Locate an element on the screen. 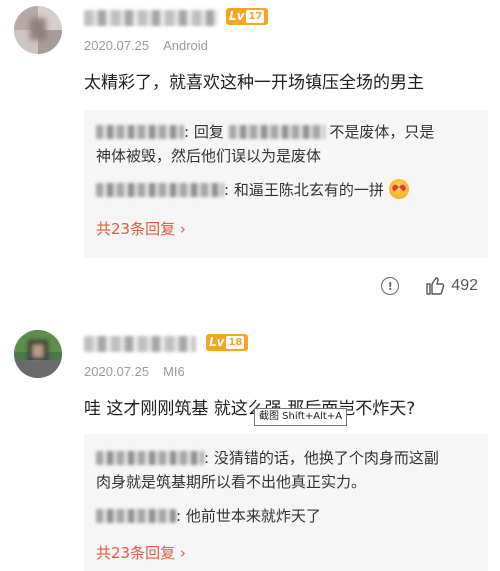  reply-item: : 和逼王陈北玄有的一拼 is located at coordinates (286, 190).